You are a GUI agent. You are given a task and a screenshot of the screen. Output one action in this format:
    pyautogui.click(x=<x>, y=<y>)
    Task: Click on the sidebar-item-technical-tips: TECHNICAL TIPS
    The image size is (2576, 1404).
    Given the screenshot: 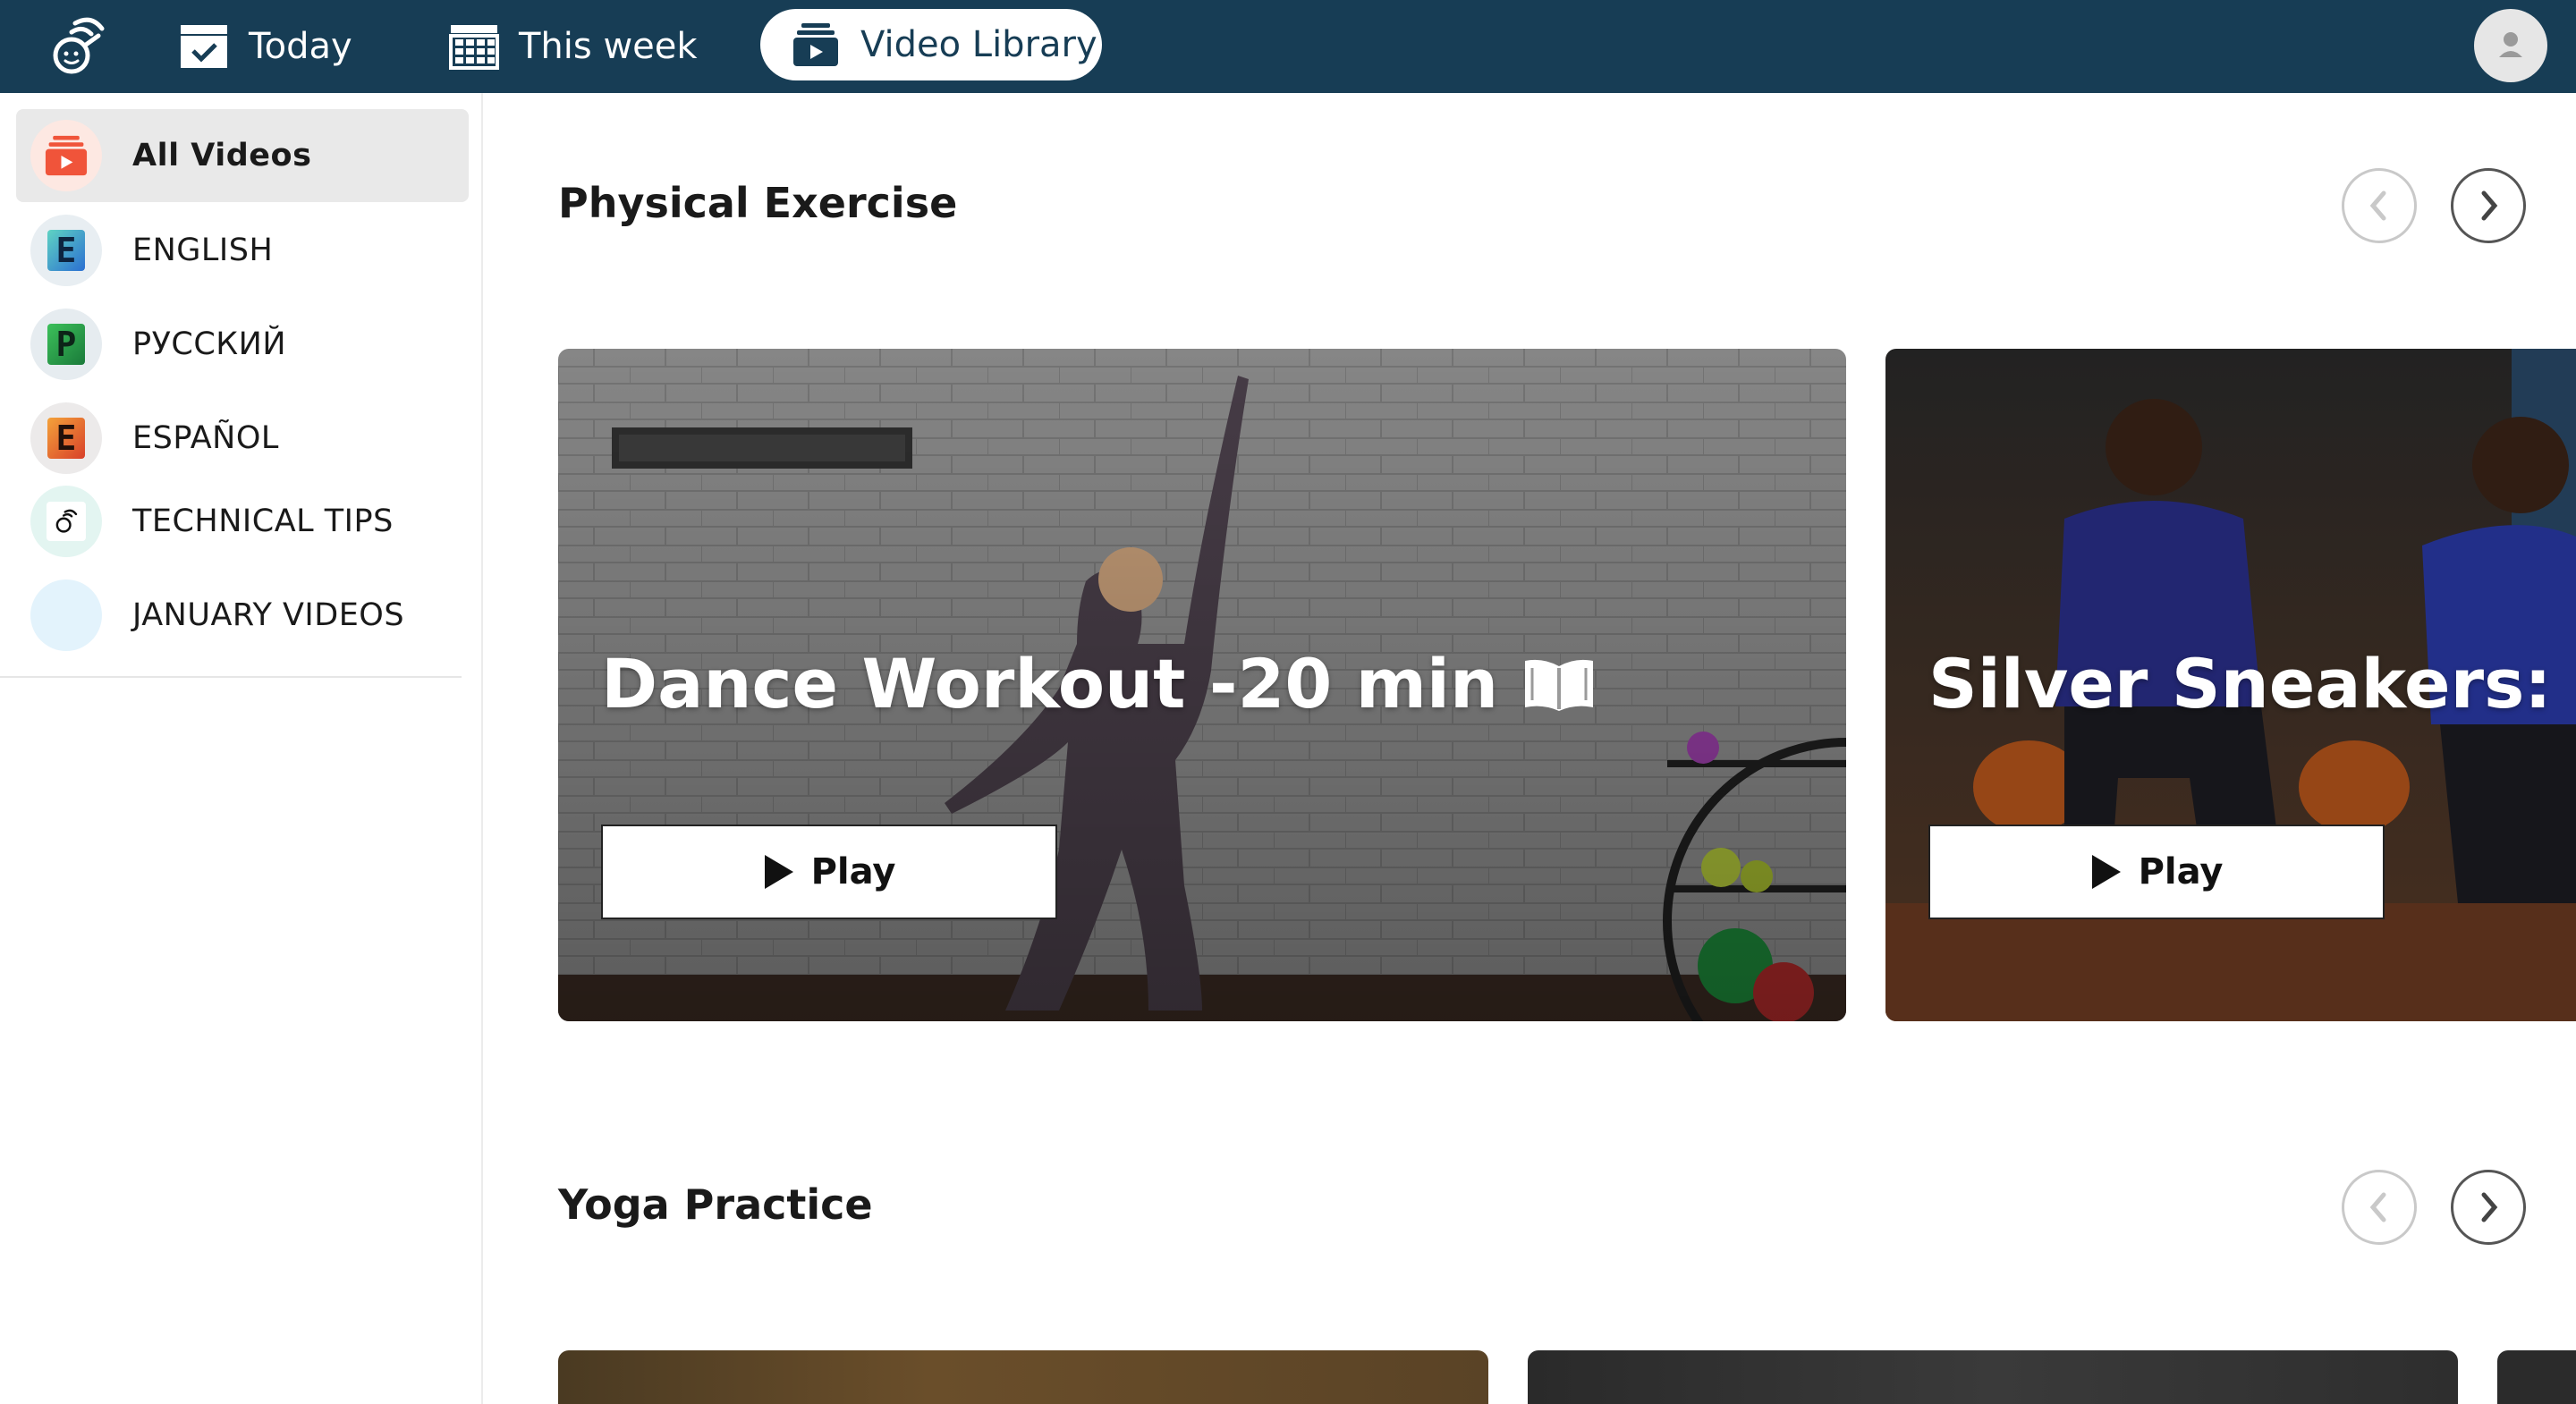 What is the action you would take?
    pyautogui.click(x=242, y=522)
    